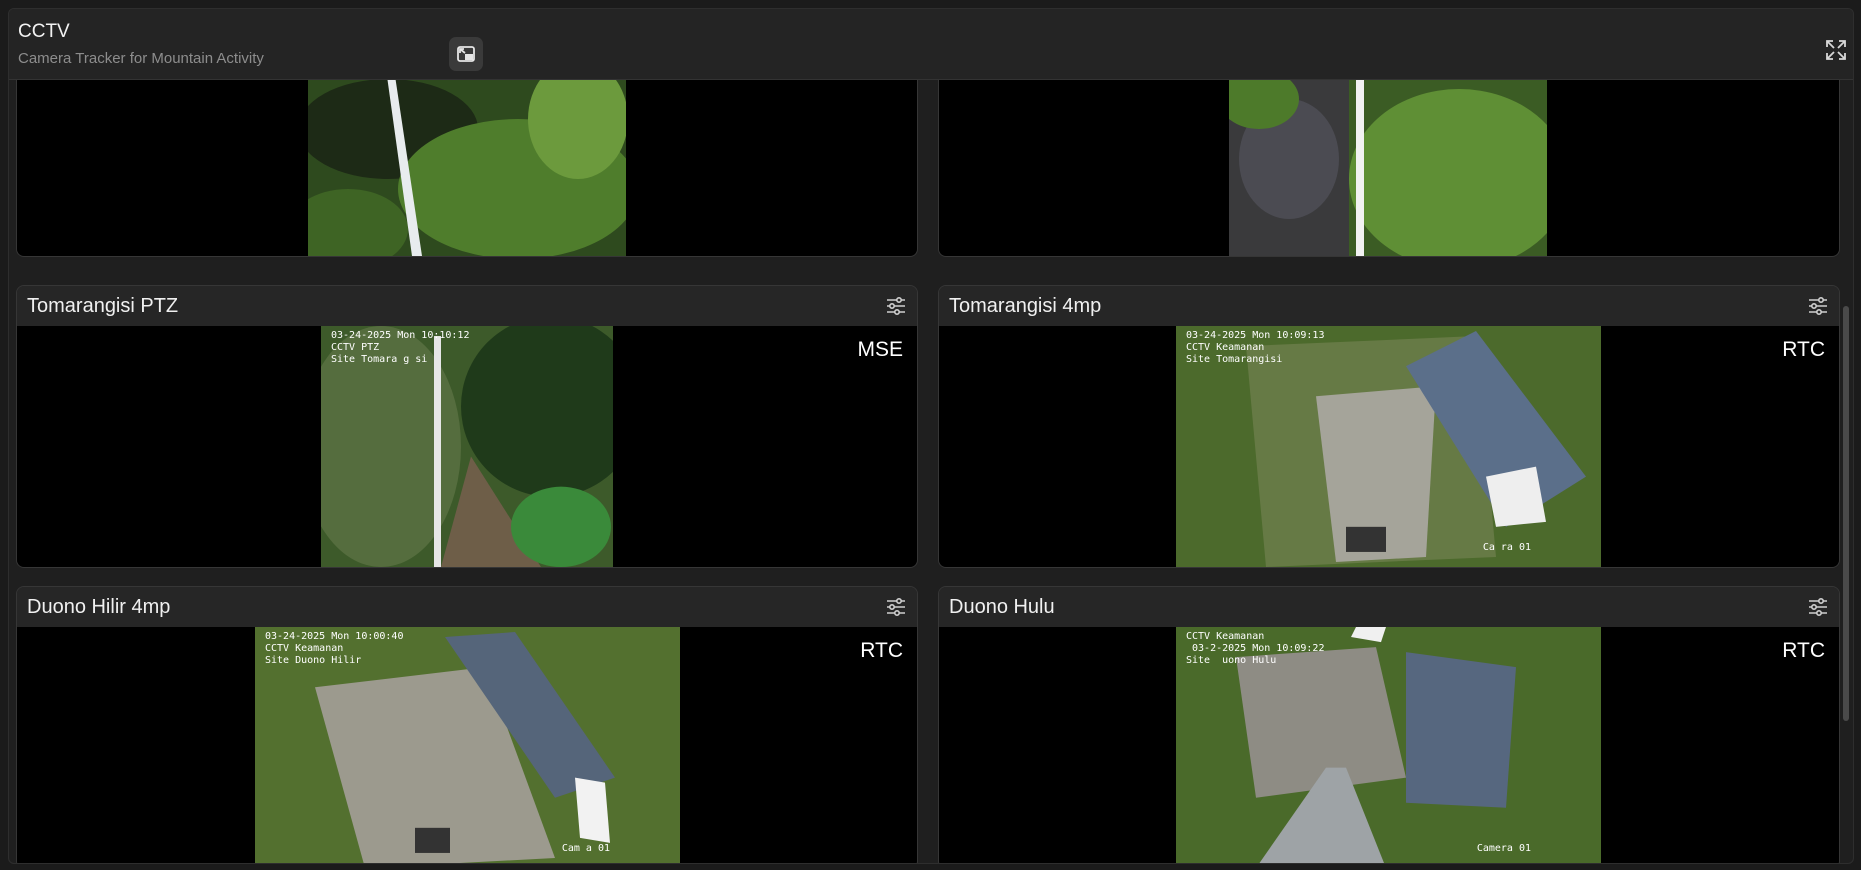 The height and width of the screenshot is (870, 1861). What do you see at coordinates (467, 306) in the screenshot?
I see `camera-card-header: Tomarangisi PTZ` at bounding box center [467, 306].